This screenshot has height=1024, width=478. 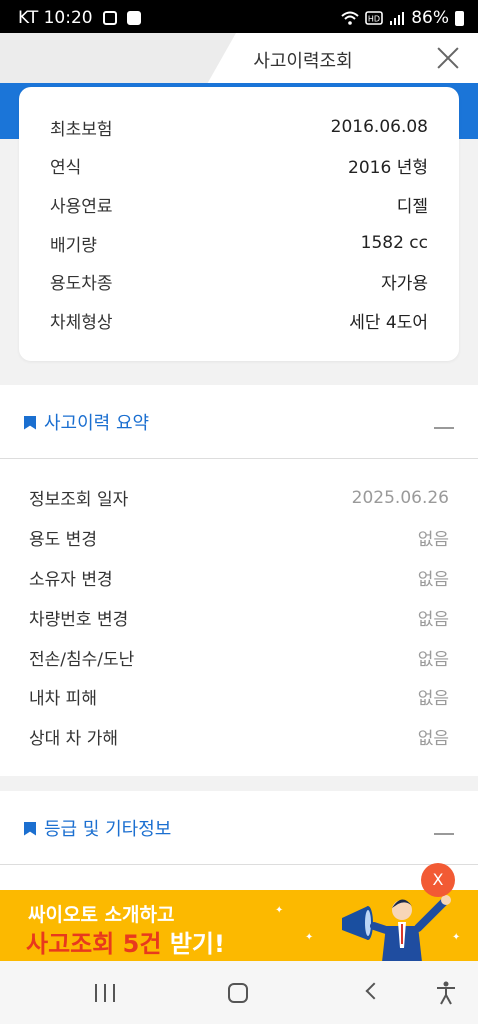 What do you see at coordinates (239, 204) in the screenshot?
I see `info-row: 사용연료 디젤` at bounding box center [239, 204].